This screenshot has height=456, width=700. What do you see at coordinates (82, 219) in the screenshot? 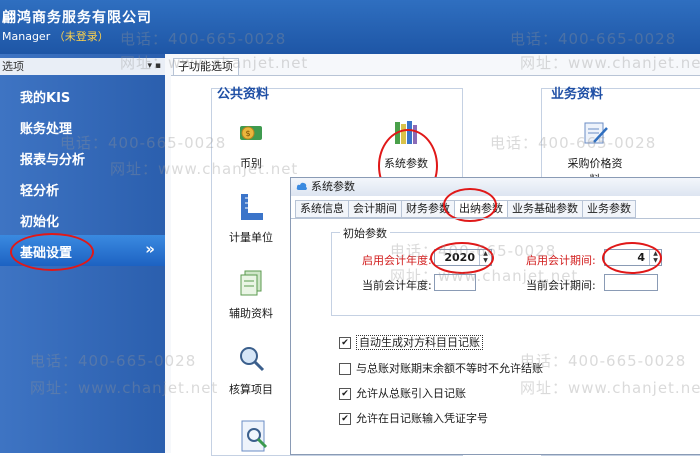
I see `sidebar-item-initialize: 初始化` at bounding box center [82, 219].